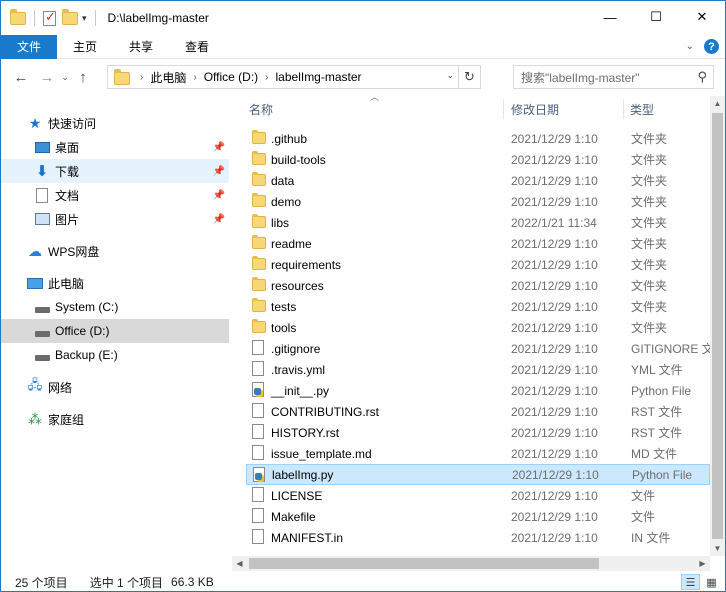 This screenshot has height=592, width=726. Describe the element at coordinates (478, 390) in the screenshot. I see `table-row: __init__.py 2021/12/29 1:10 Python File` at that location.